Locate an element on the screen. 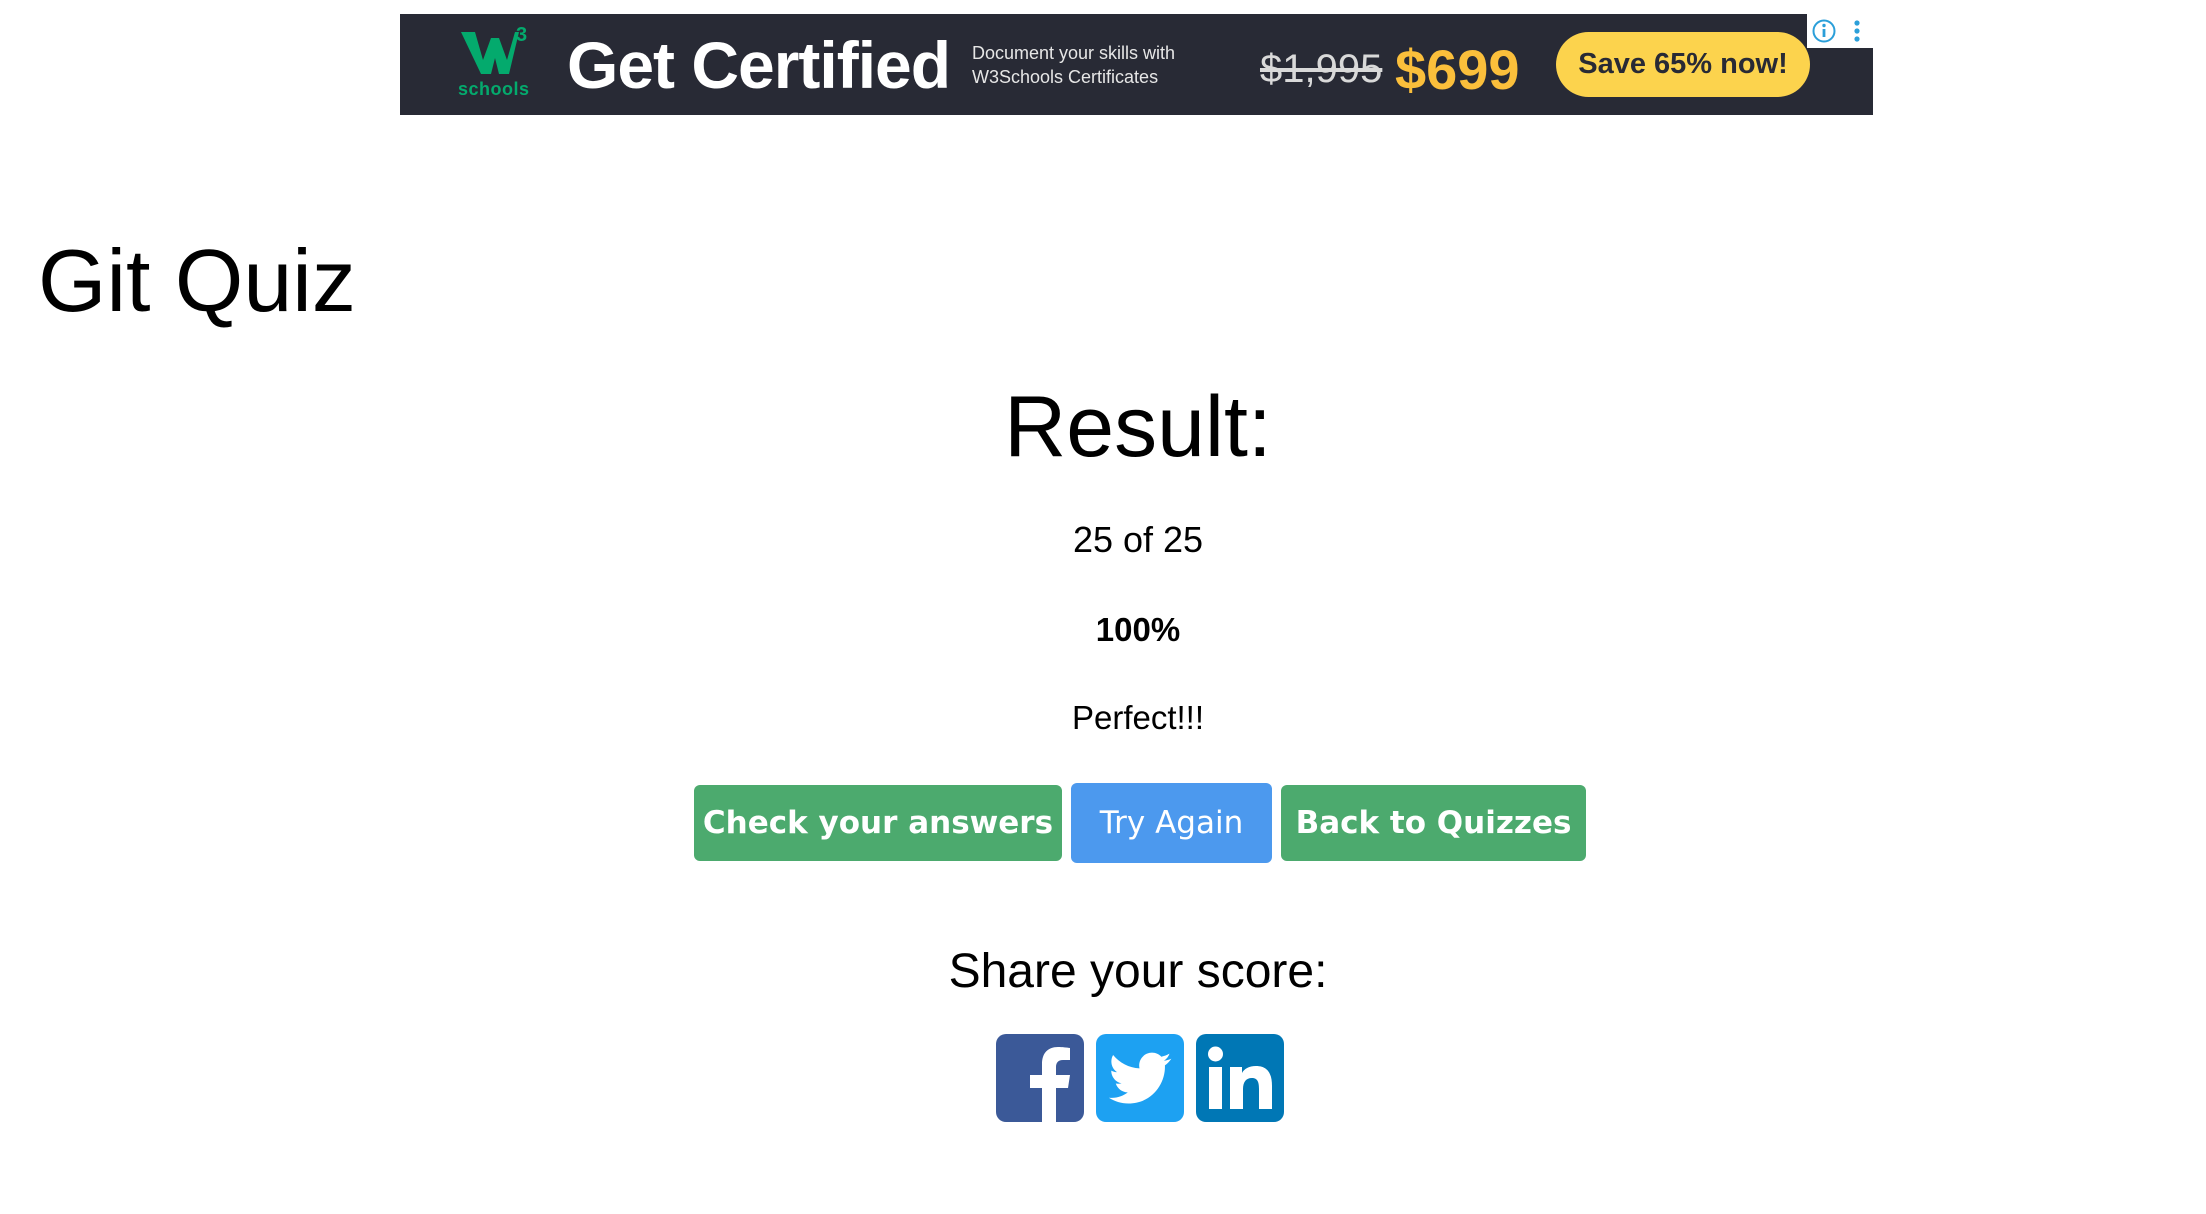 The width and height of the screenshot is (2206, 1214). check-answers-button: Check your answers is located at coordinates (878, 823).